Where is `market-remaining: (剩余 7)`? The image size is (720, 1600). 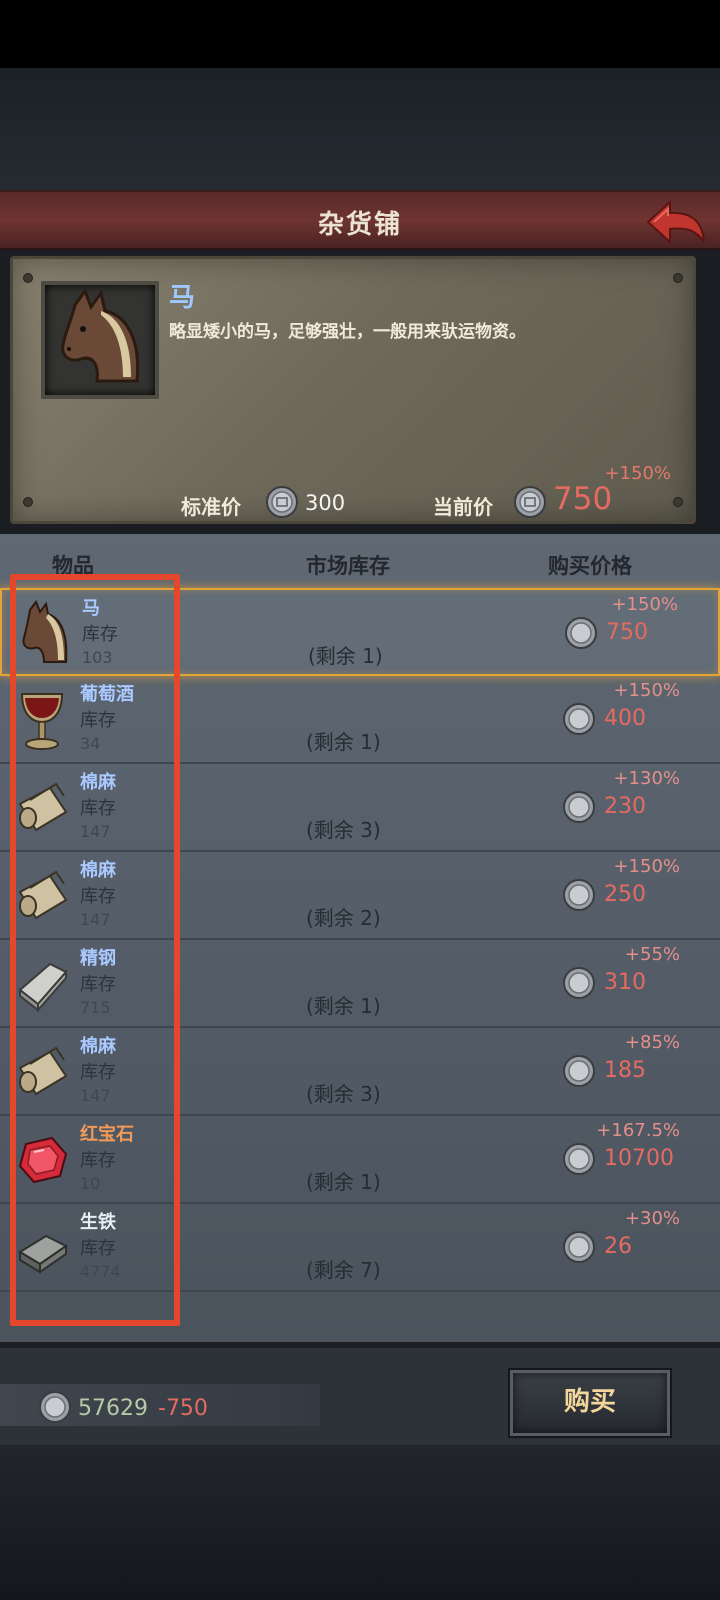 market-remaining: (剩余 7) is located at coordinates (343, 1270).